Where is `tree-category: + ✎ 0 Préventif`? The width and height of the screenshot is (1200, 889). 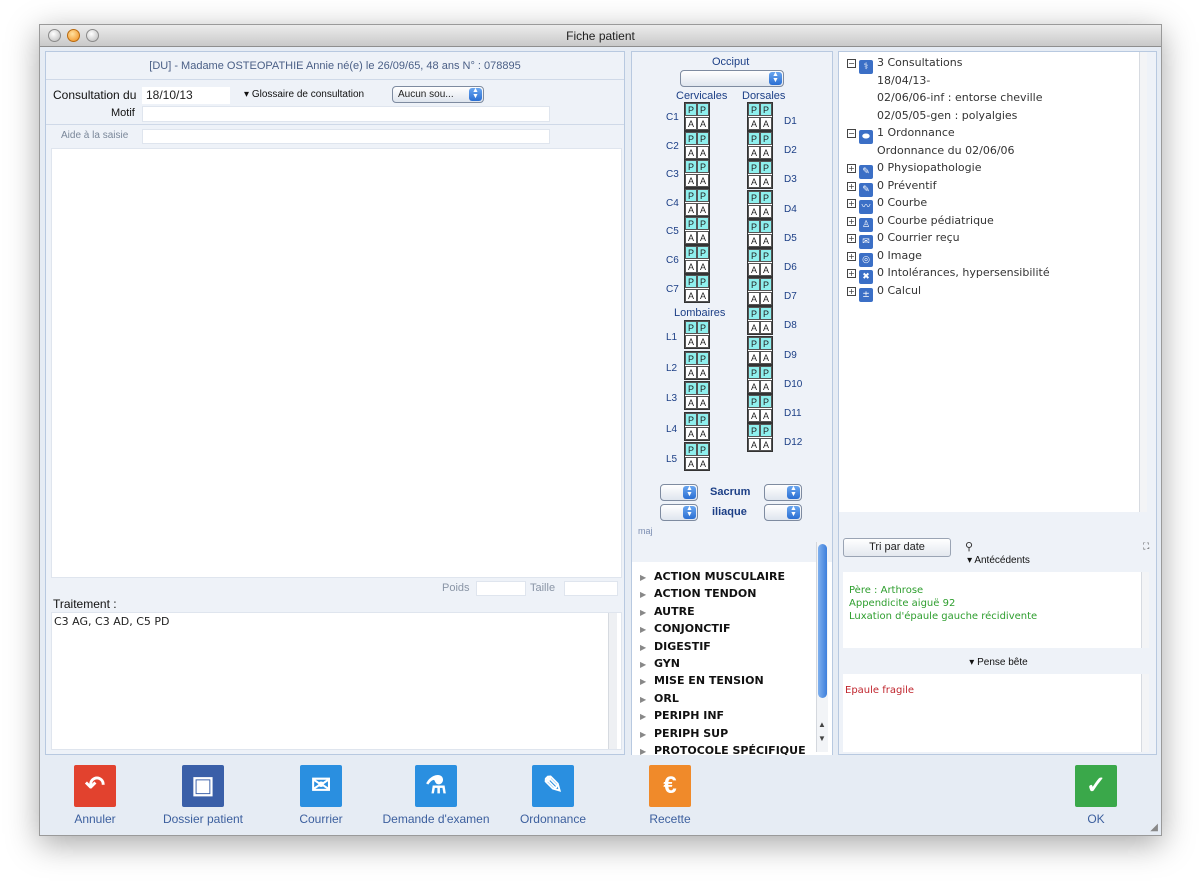 tree-category: + ✎ 0 Préventif is located at coordinates (891, 188).